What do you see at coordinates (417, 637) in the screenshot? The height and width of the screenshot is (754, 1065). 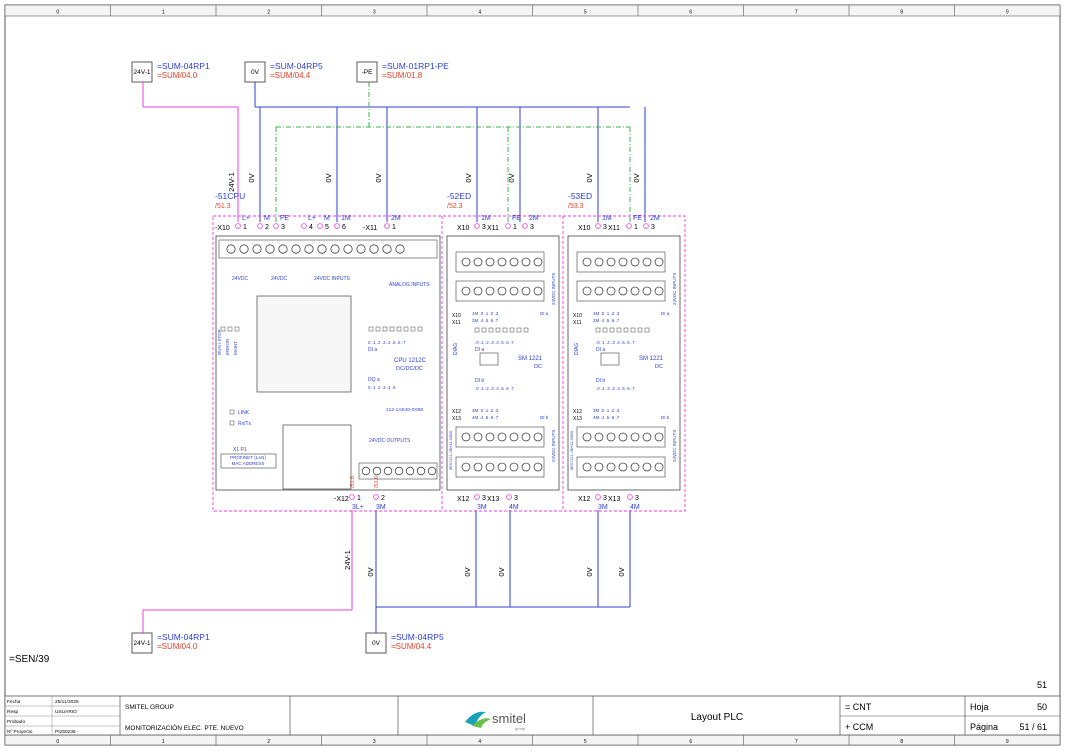 I see `source-0v-bottom-name: =SUM-04RP5` at bounding box center [417, 637].